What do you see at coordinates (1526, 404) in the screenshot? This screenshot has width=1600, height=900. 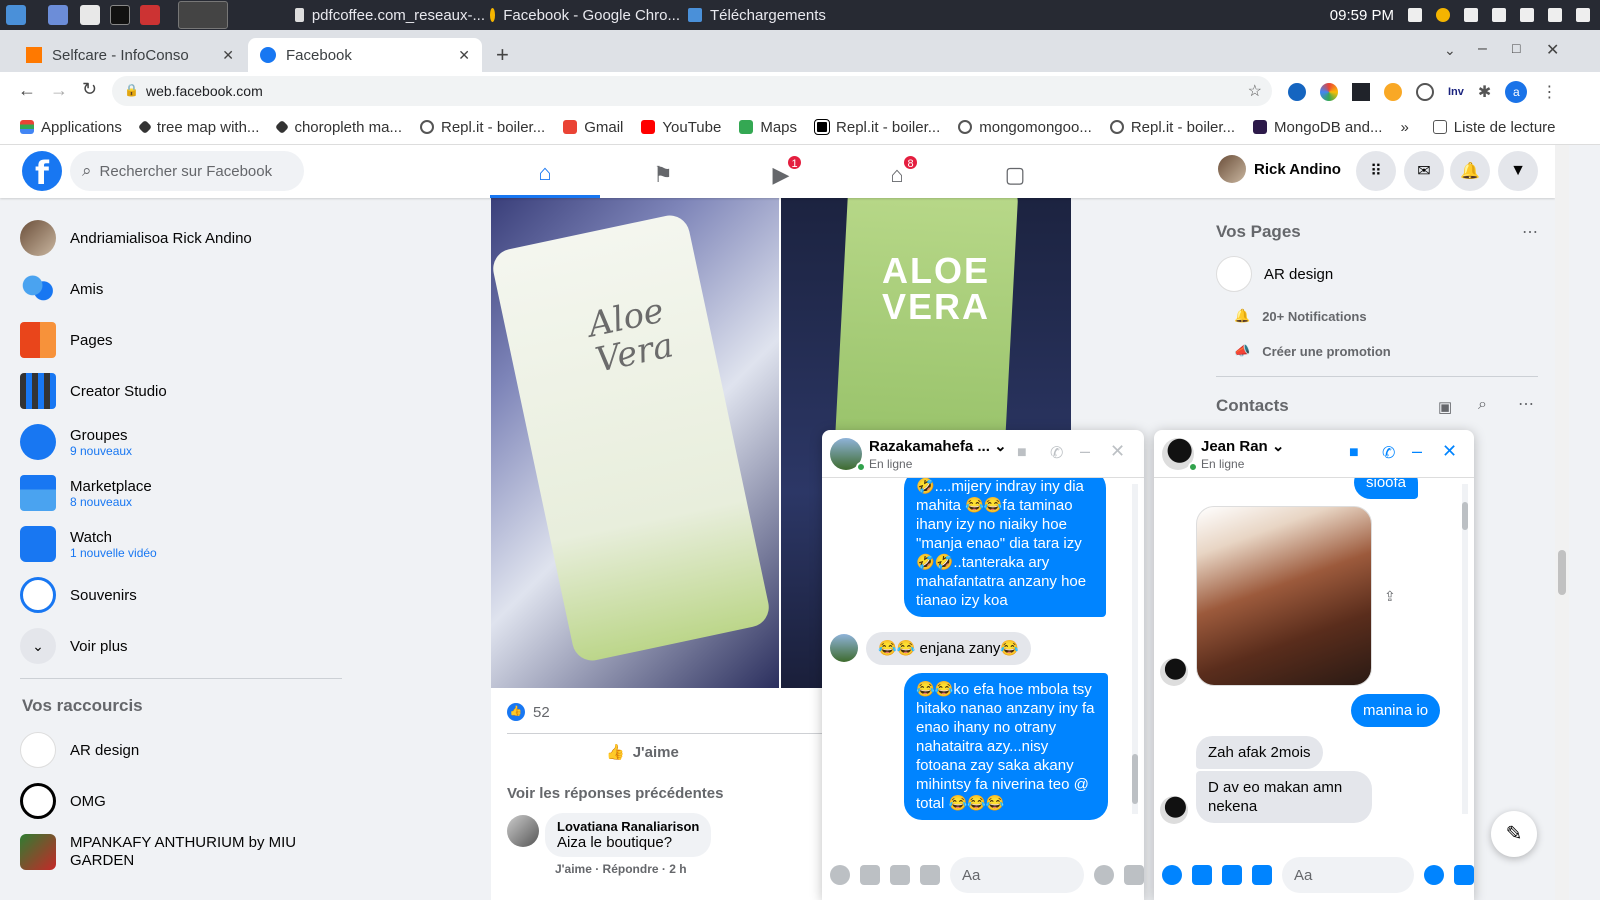 I see `contacts-more-icon: ⋯` at bounding box center [1526, 404].